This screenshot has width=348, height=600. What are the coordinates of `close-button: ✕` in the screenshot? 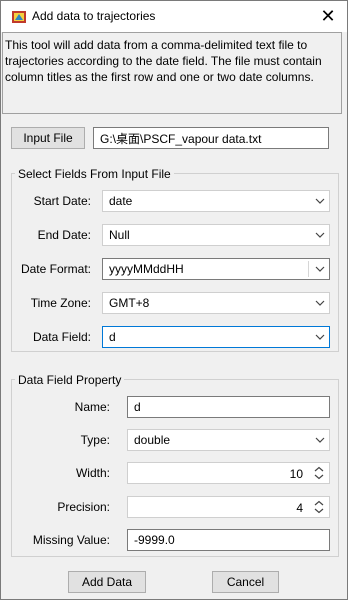 It's located at (328, 16).